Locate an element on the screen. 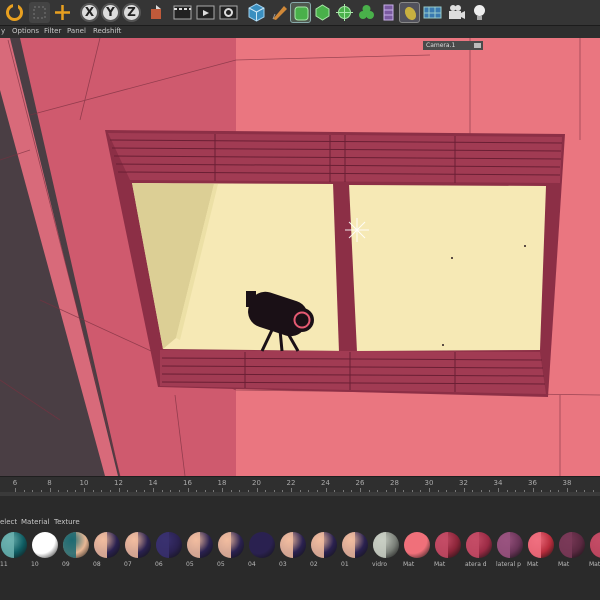  subdivision-surface-icon is located at coordinates (300, 12).